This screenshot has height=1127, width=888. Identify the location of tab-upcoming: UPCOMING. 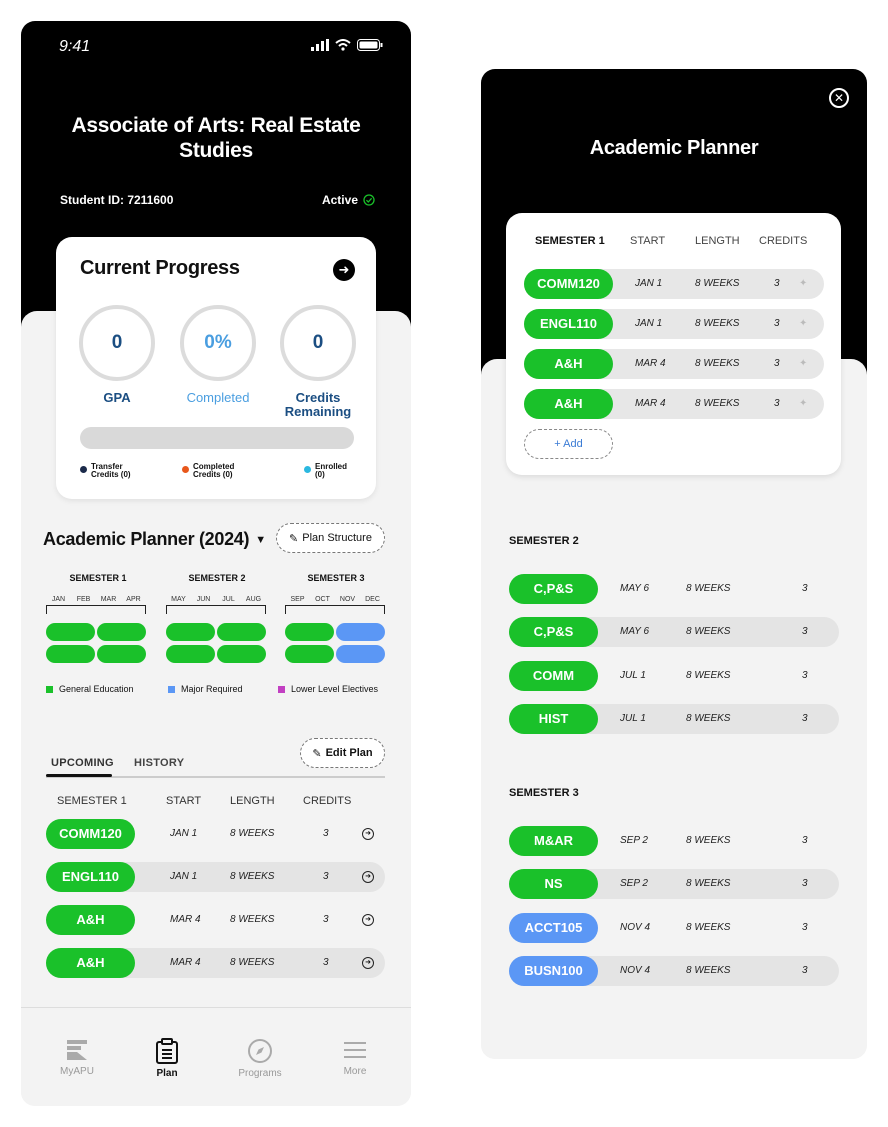
(82, 763).